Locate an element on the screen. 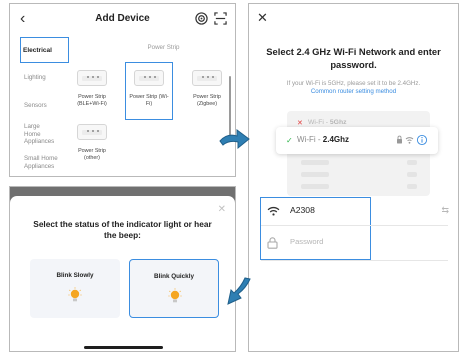  wifi-icon is located at coordinates (273, 211).